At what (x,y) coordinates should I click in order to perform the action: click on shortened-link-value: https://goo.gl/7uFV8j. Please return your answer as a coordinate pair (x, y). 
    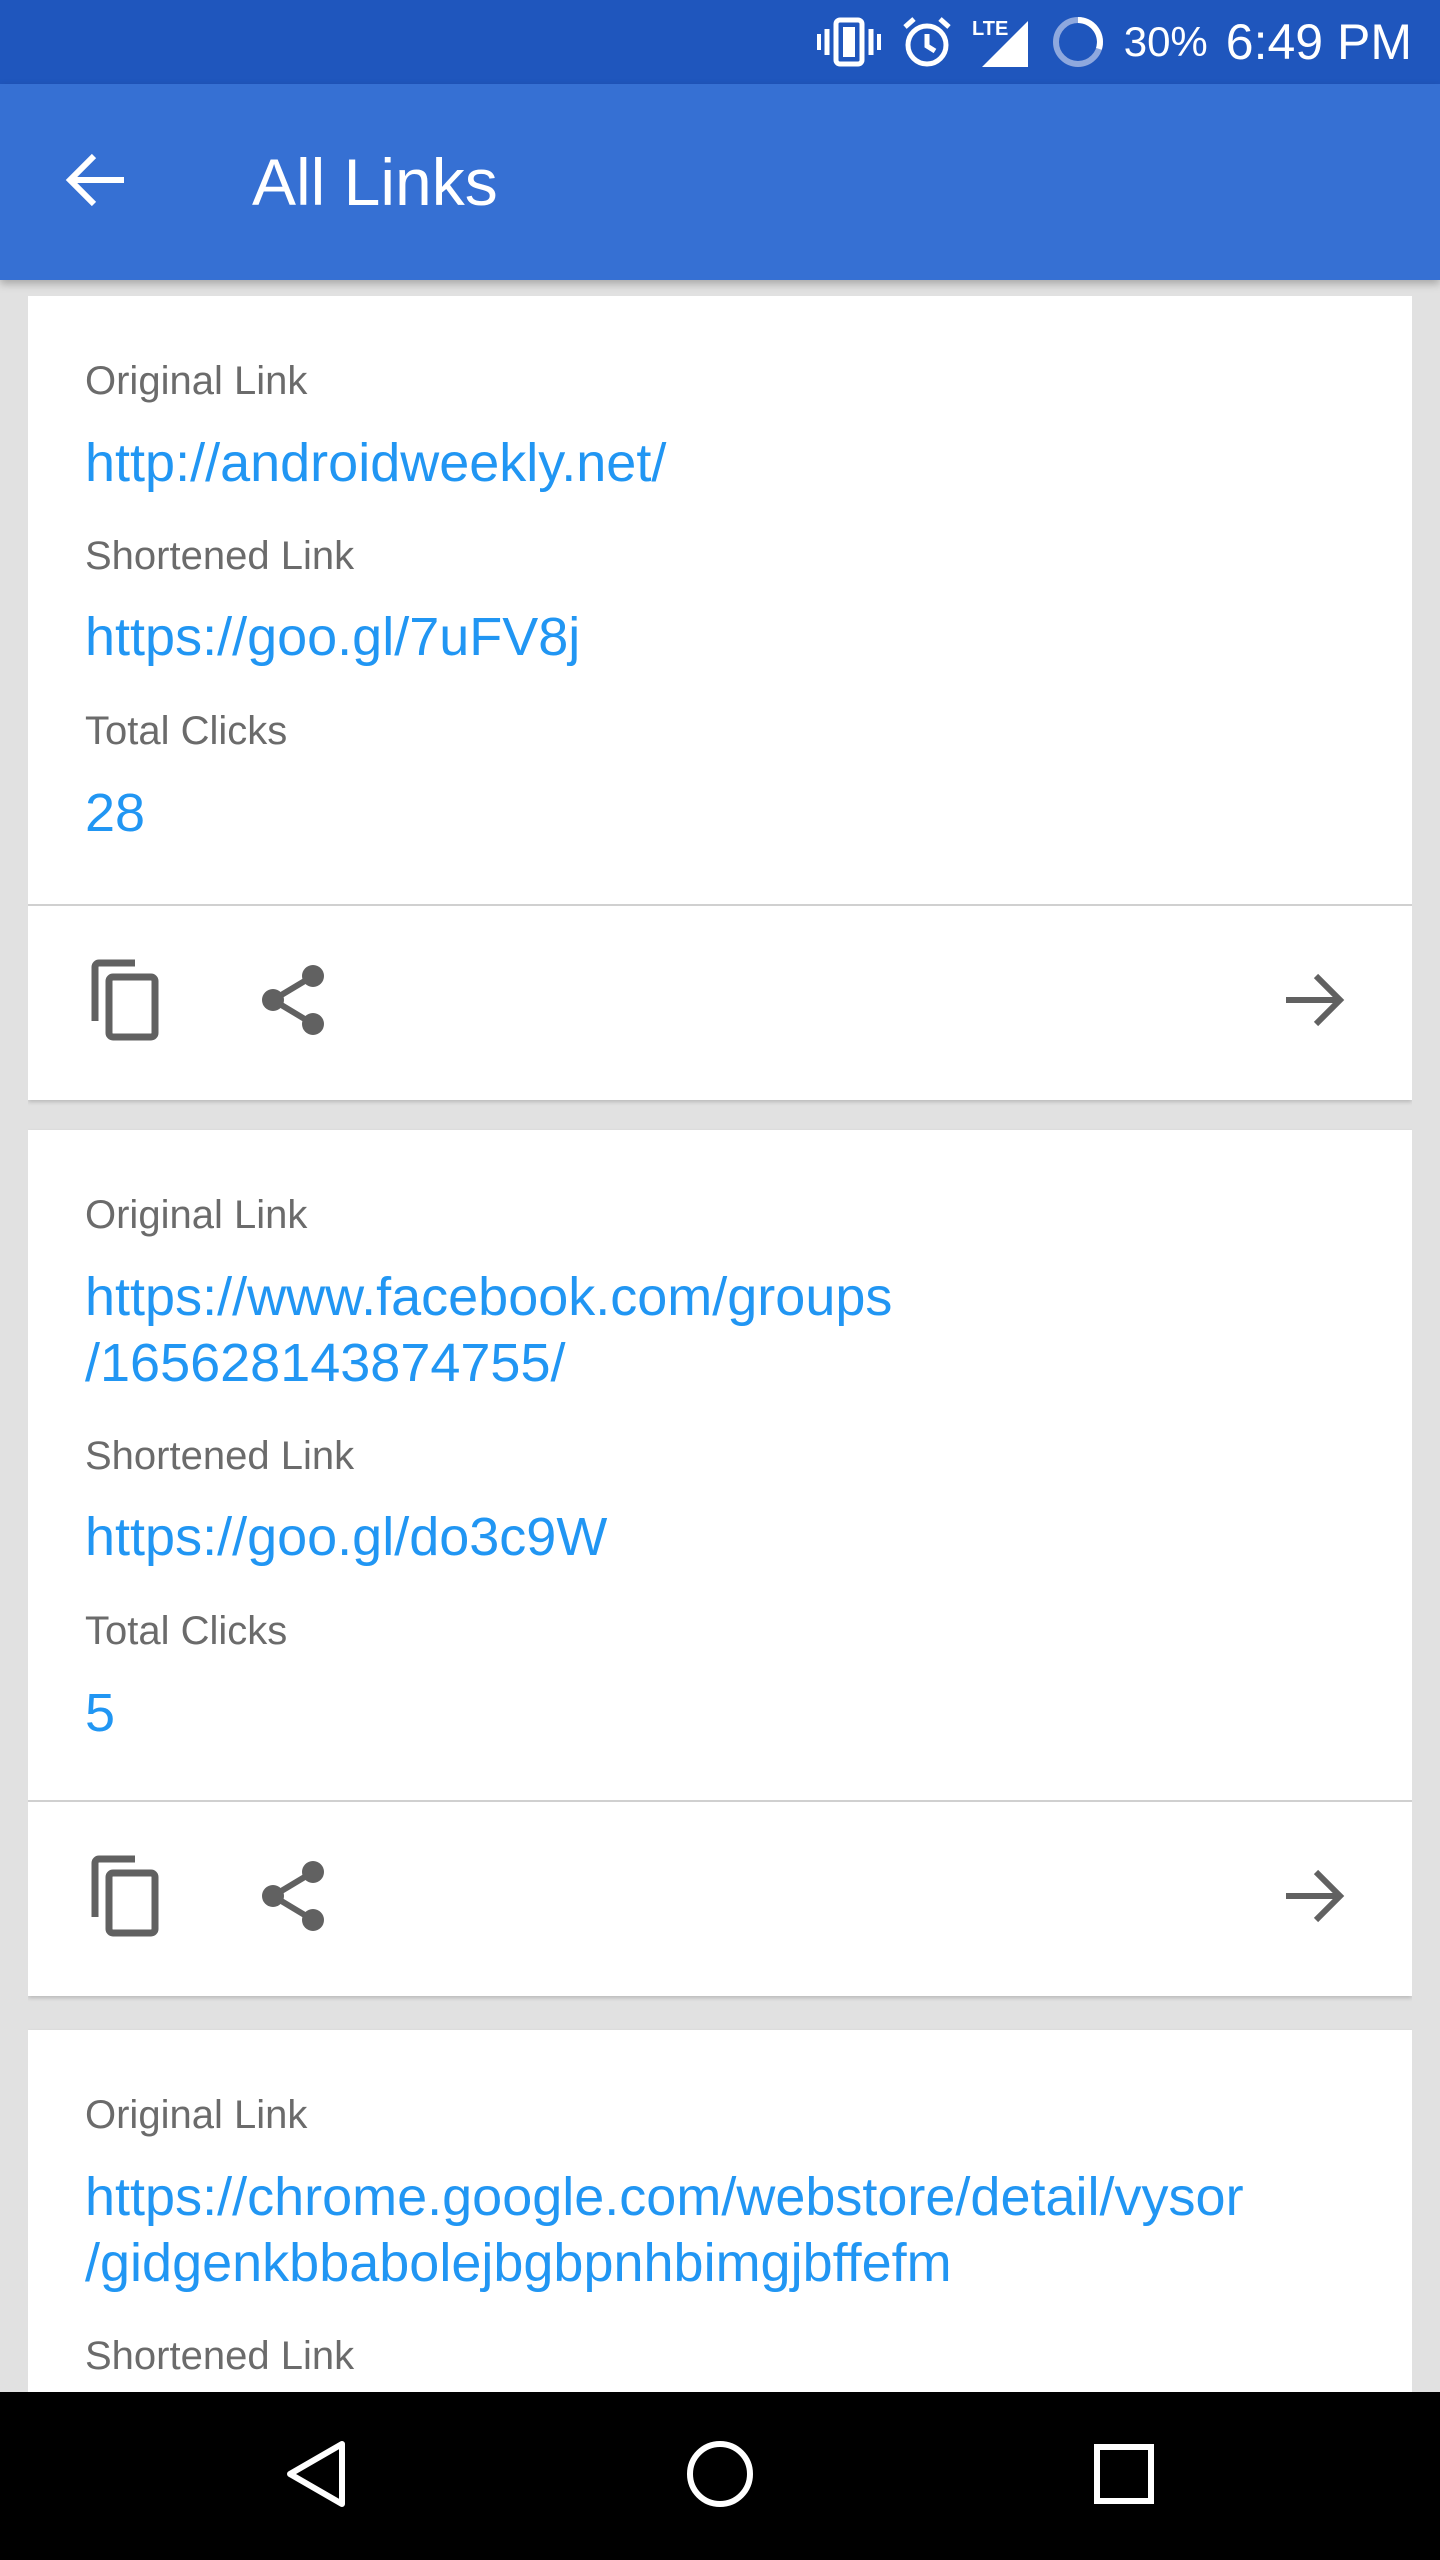
    Looking at the image, I should click on (730, 637).